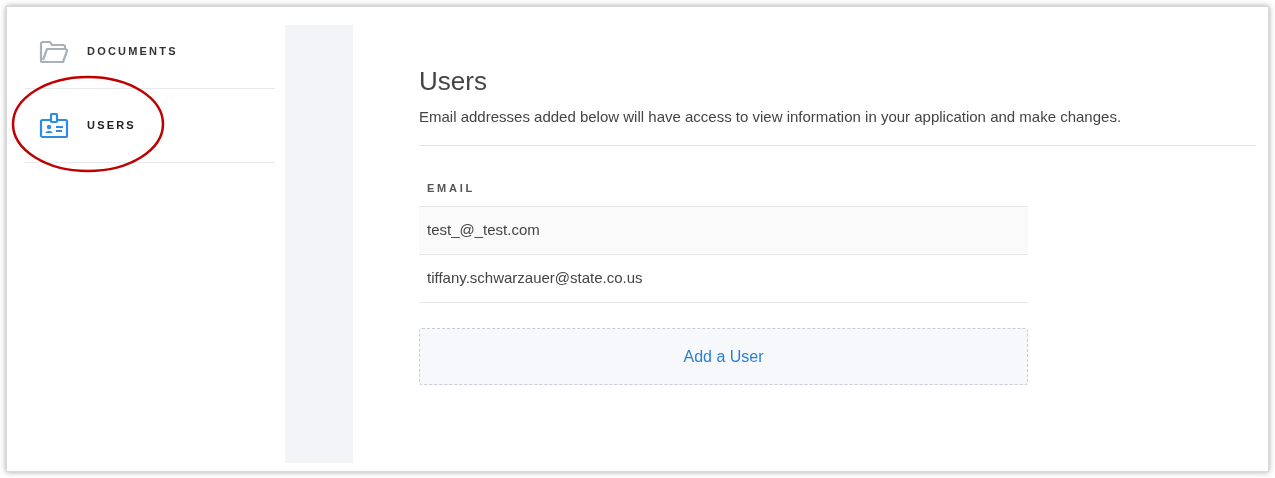  What do you see at coordinates (150, 126) in the screenshot?
I see `sidebar-item: USERS` at bounding box center [150, 126].